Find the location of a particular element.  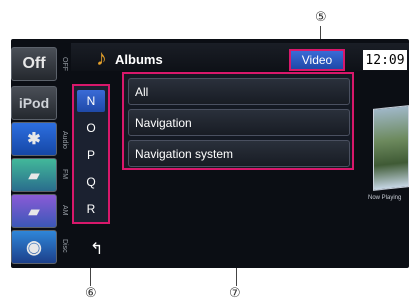

alpha-item-q: Q is located at coordinates (91, 182).